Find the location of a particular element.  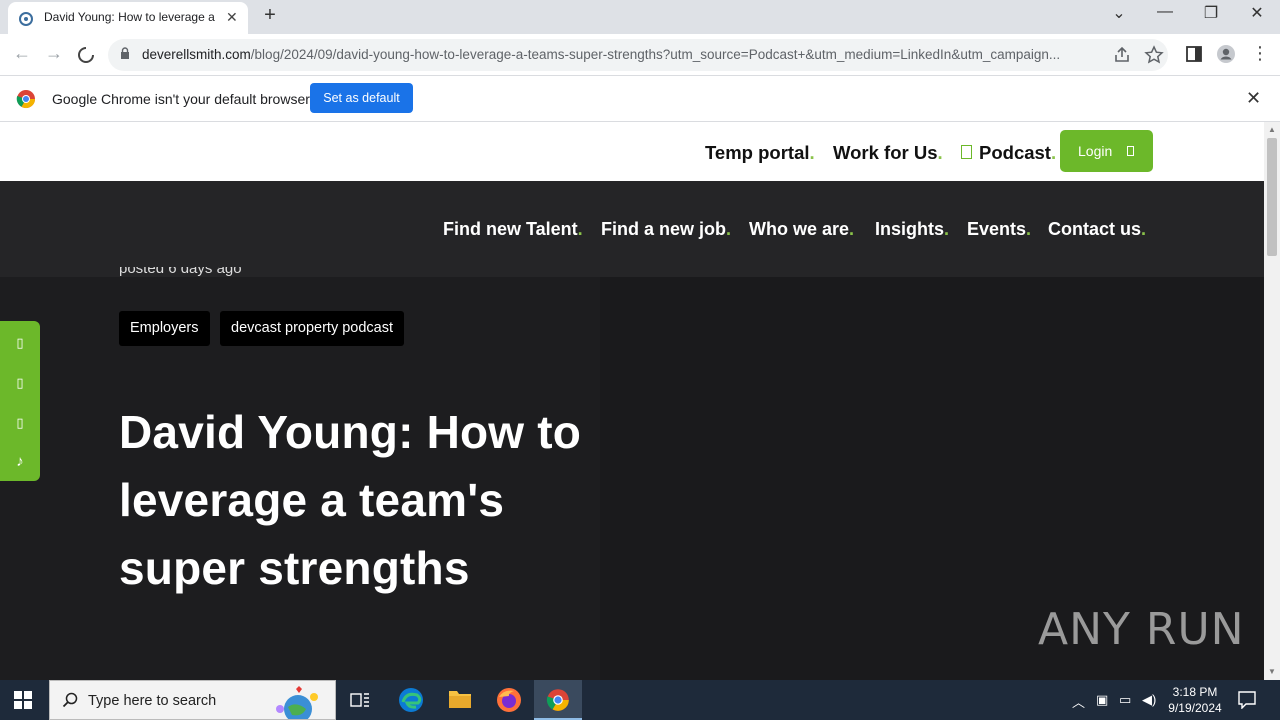

set-as-default-button: Set as default is located at coordinates (361, 98).